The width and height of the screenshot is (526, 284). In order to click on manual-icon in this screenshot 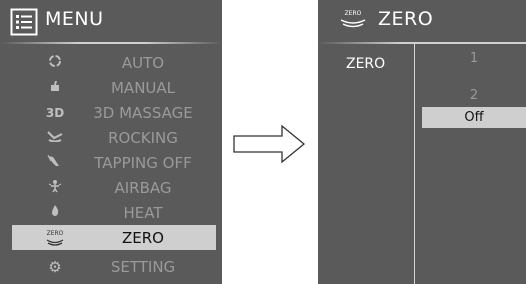, I will do `click(55, 88)`.